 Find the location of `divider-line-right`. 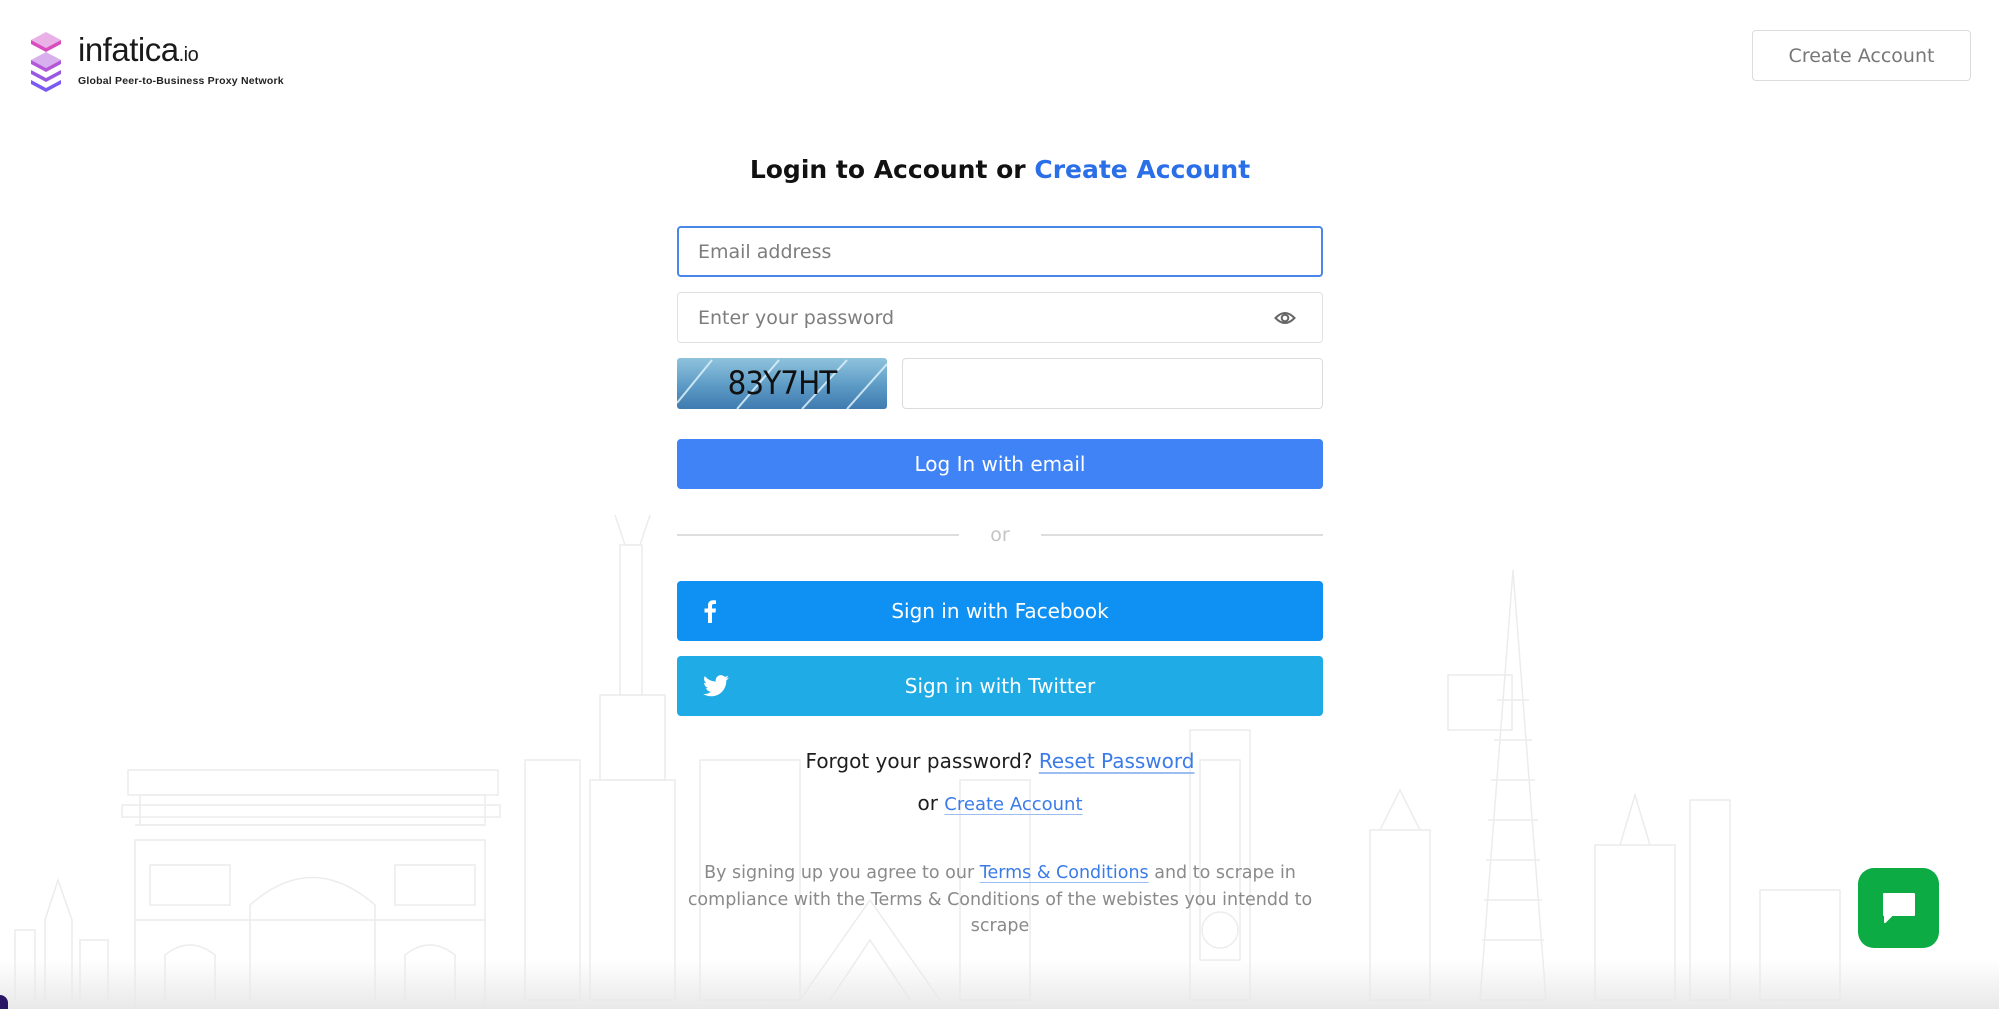

divider-line-right is located at coordinates (1182, 535).